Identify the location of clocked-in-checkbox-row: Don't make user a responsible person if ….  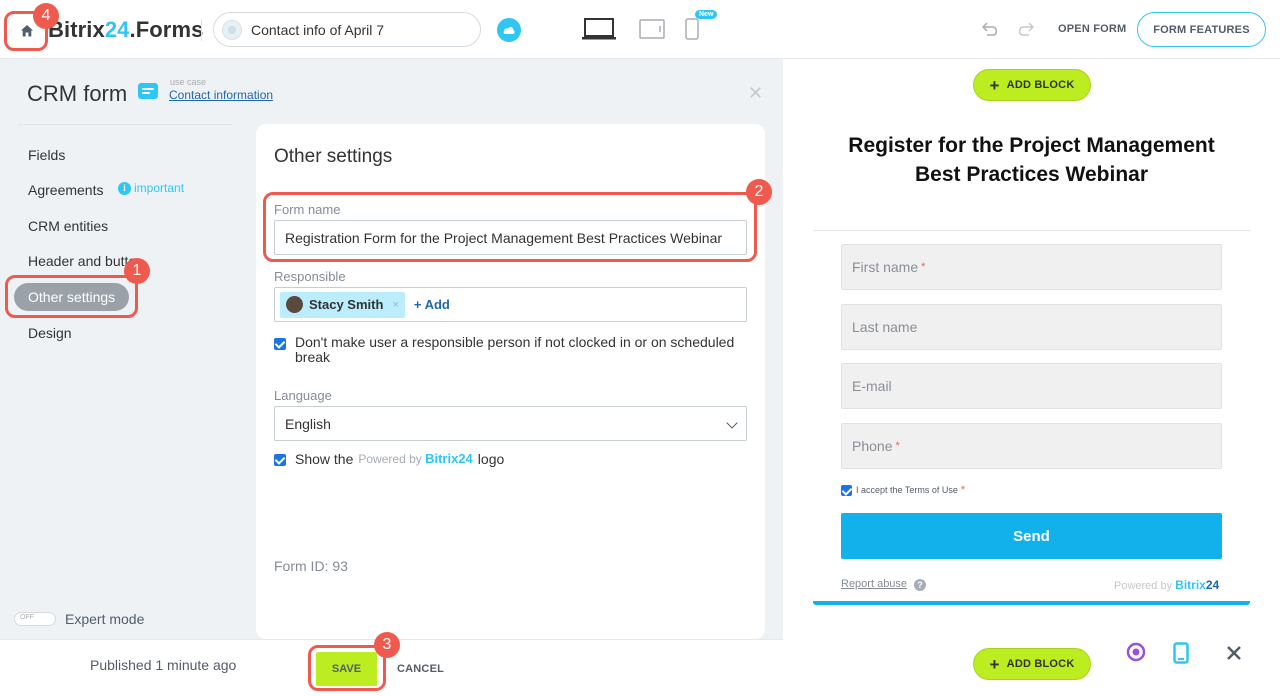
(509, 350).